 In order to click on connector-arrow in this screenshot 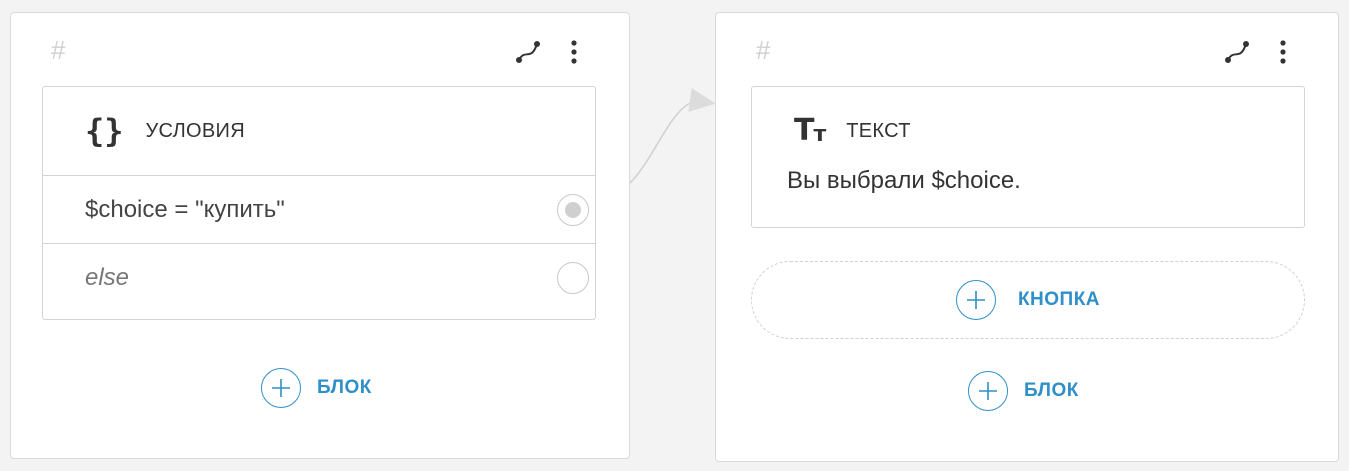, I will do `click(672, 136)`.